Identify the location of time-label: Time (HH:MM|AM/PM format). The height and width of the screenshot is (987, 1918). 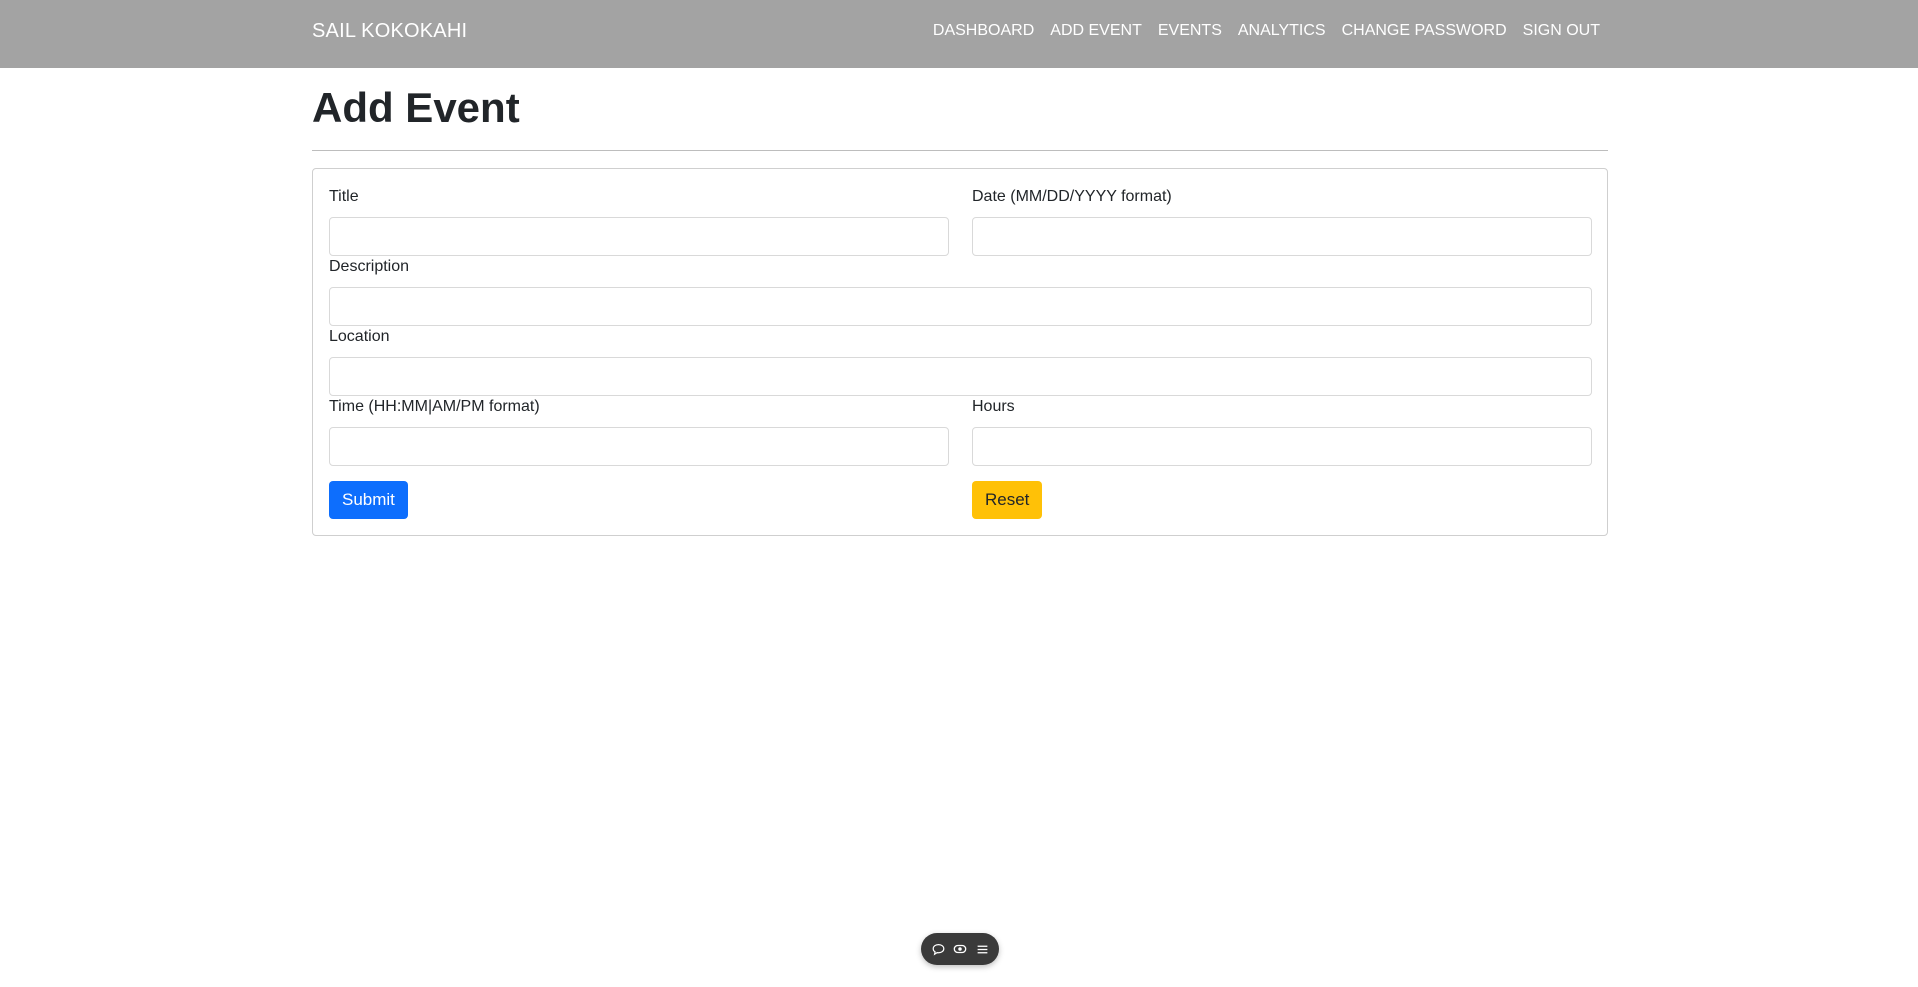
(434, 406).